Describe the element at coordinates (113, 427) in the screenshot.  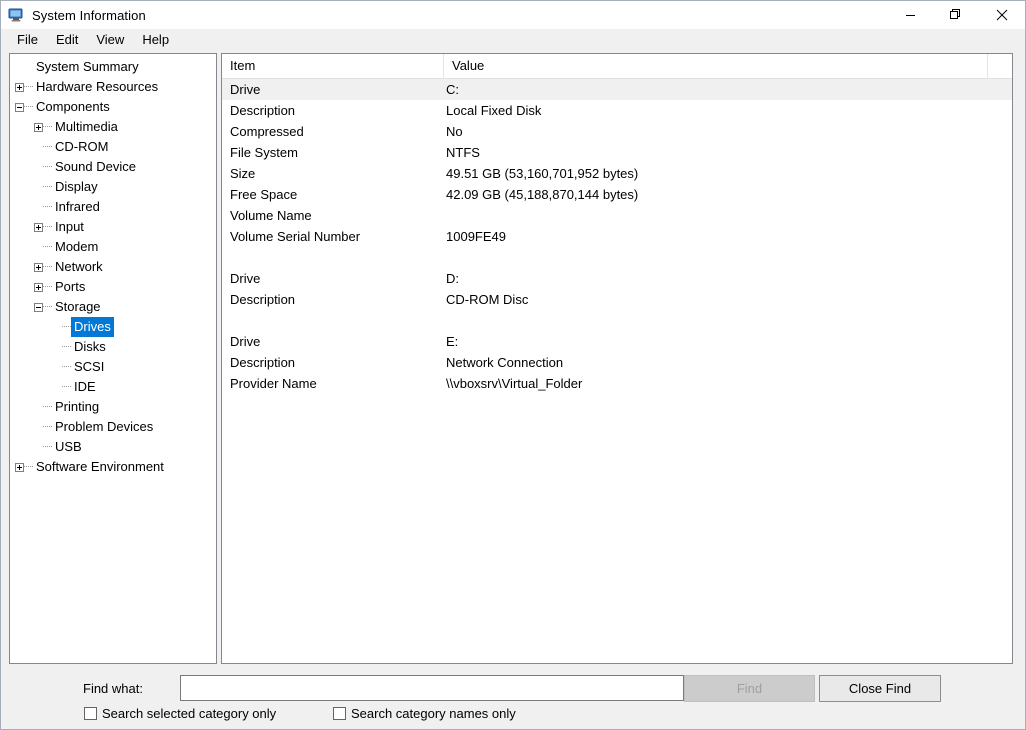
I see `tree-item-problem-devices: Problem Devices` at that location.